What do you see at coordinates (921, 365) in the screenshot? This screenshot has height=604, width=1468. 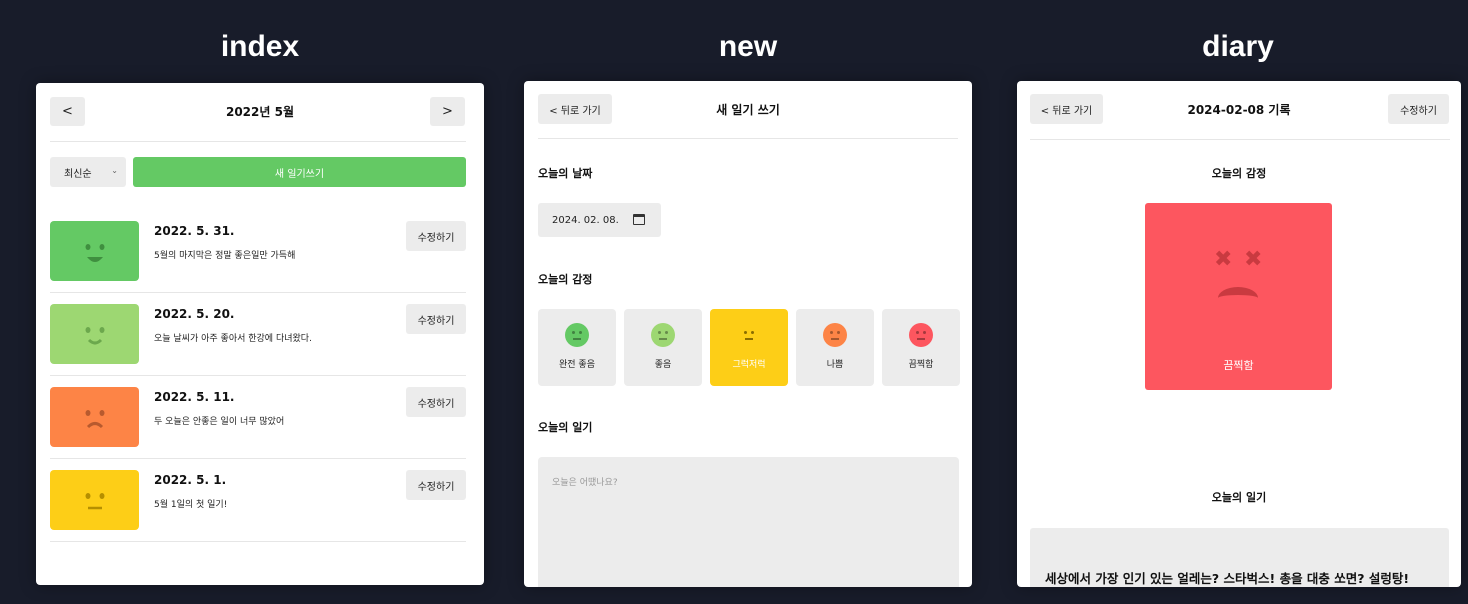 I see `emotion-option-label: 끔찍함` at bounding box center [921, 365].